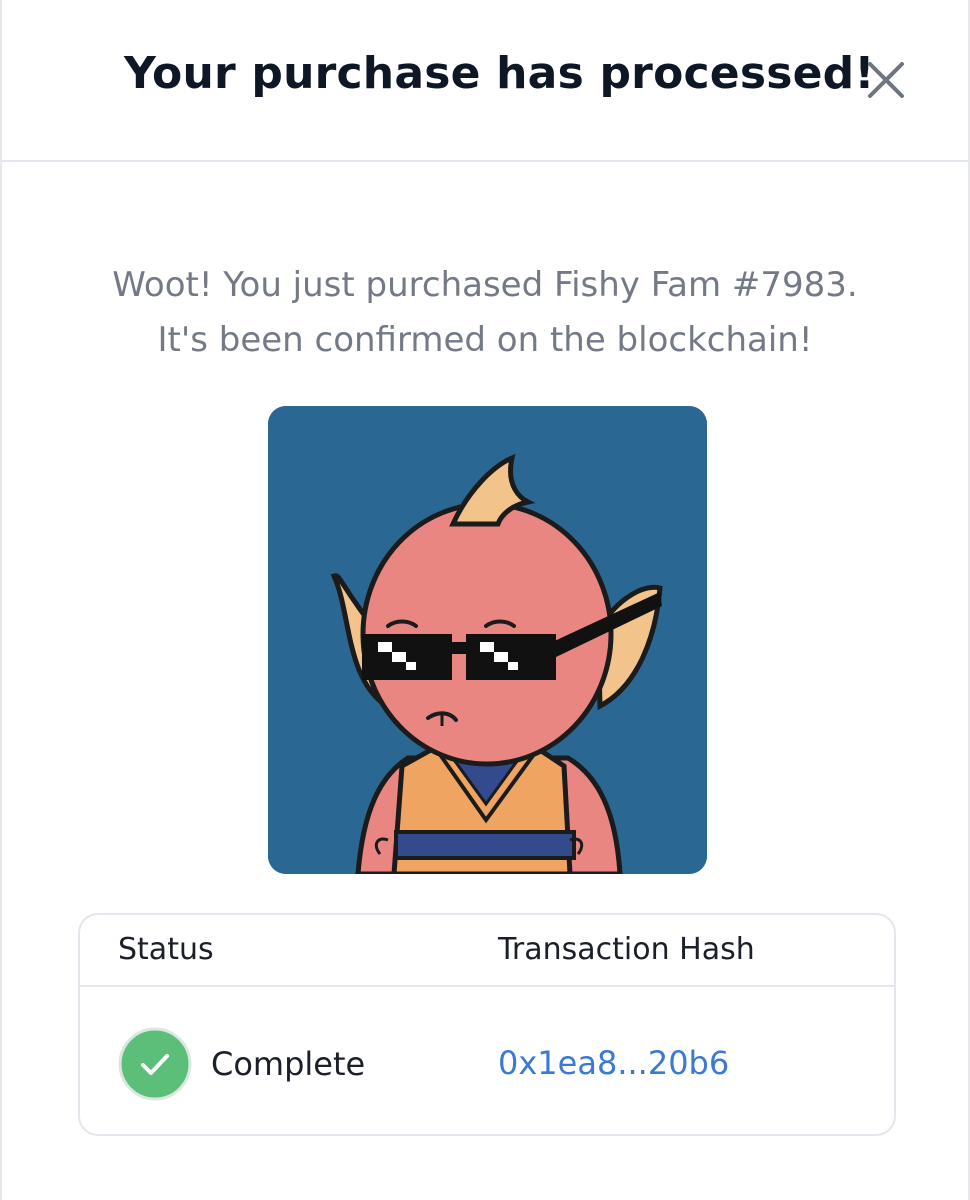 This screenshot has width=970, height=1200. Describe the element at coordinates (626, 949) in the screenshot. I see `hash-column-header: Transaction Hash` at that location.